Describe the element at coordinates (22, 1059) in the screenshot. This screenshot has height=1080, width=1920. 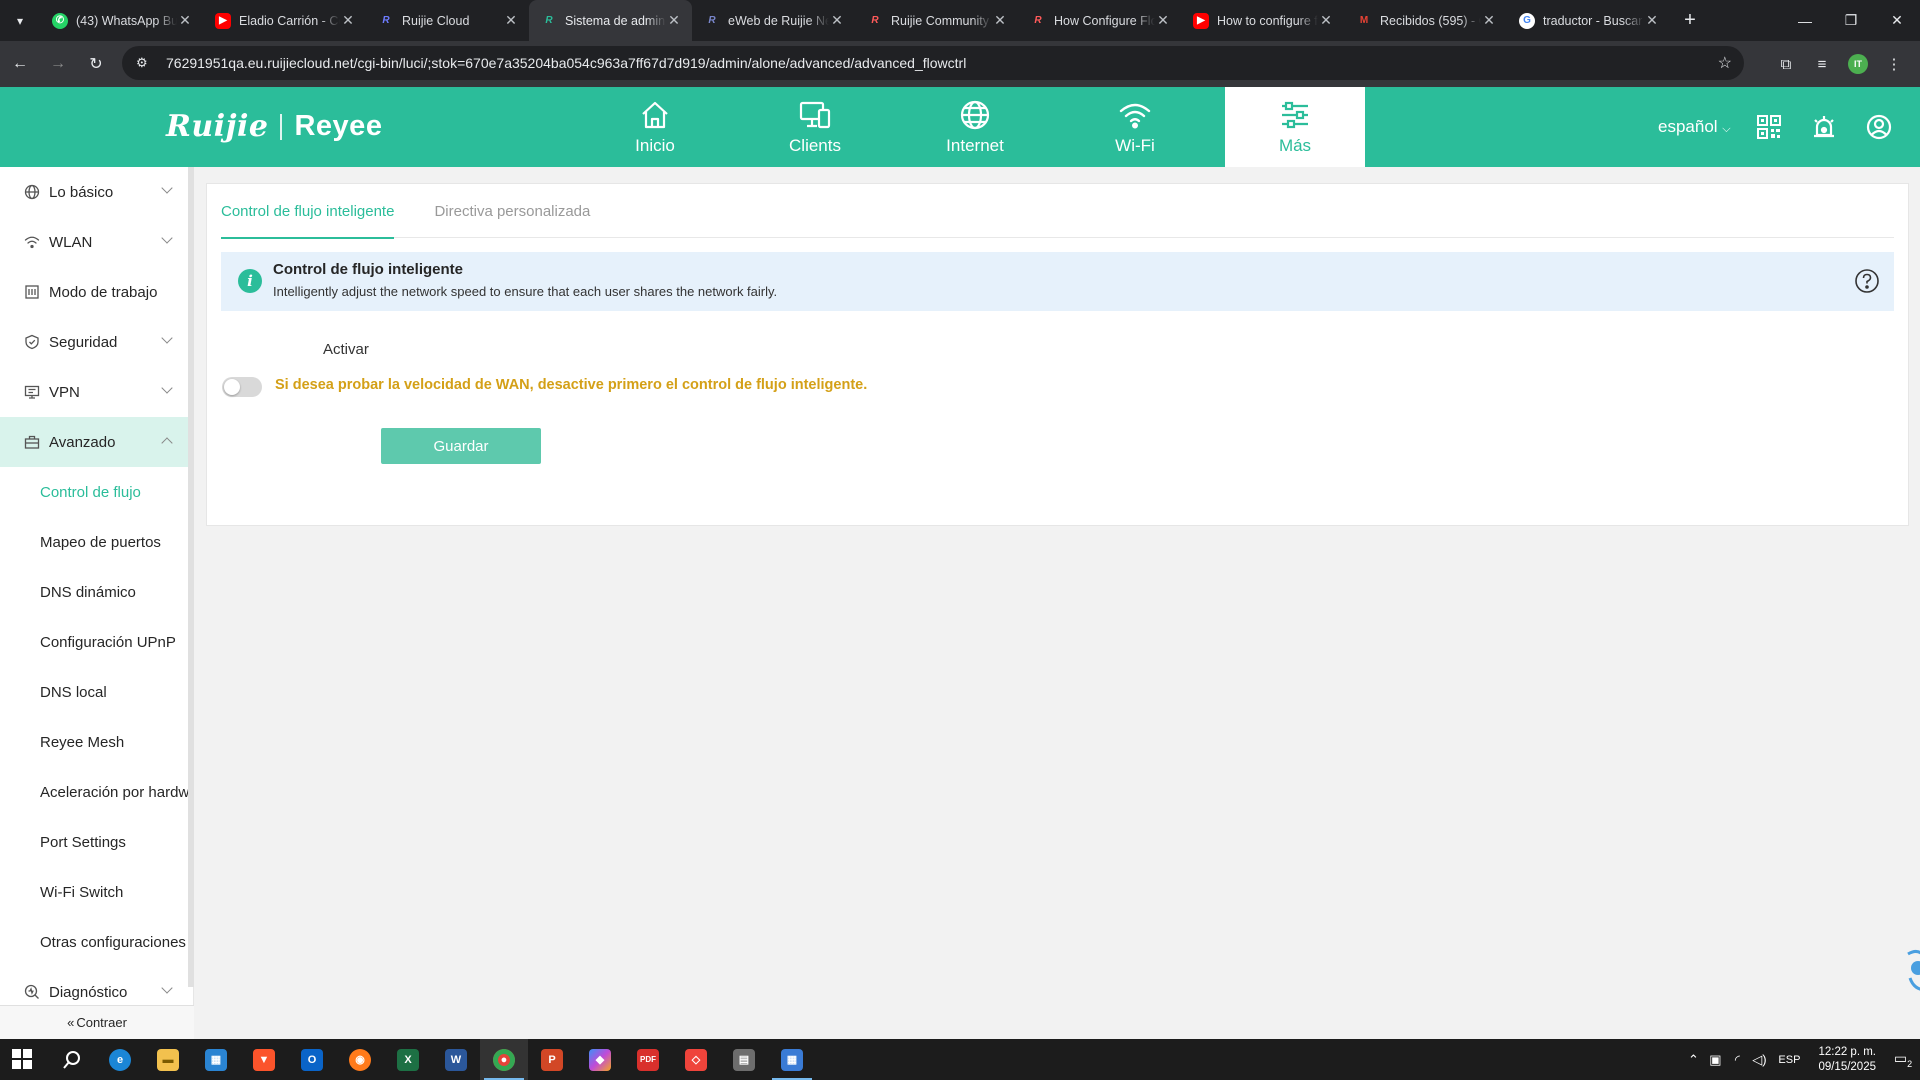
I see `windows-start-icon` at that location.